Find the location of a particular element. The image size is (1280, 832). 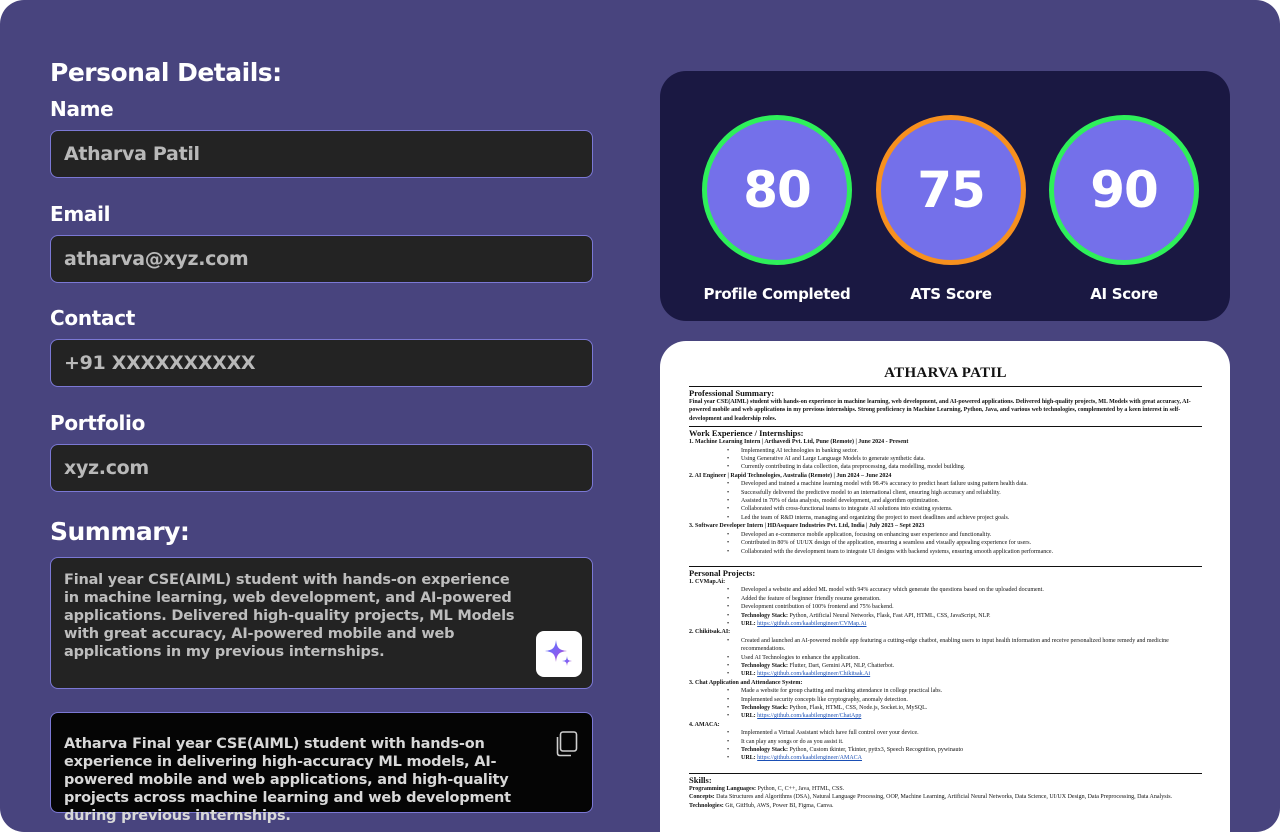

ats-score: 75 ATS Score is located at coordinates (951, 209).